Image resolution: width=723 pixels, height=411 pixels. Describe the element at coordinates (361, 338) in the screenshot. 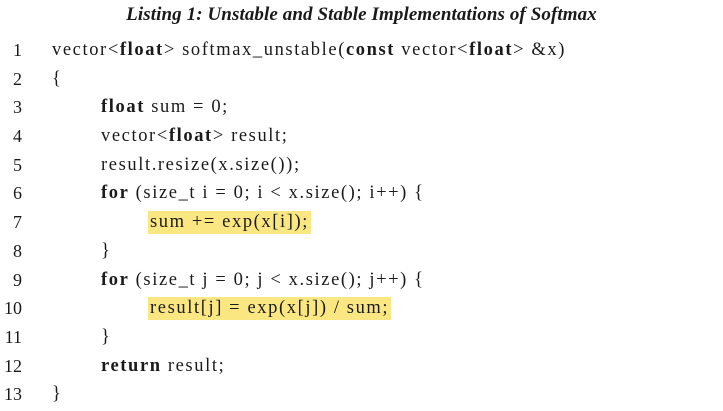

I see `code-line: 11 }` at that location.